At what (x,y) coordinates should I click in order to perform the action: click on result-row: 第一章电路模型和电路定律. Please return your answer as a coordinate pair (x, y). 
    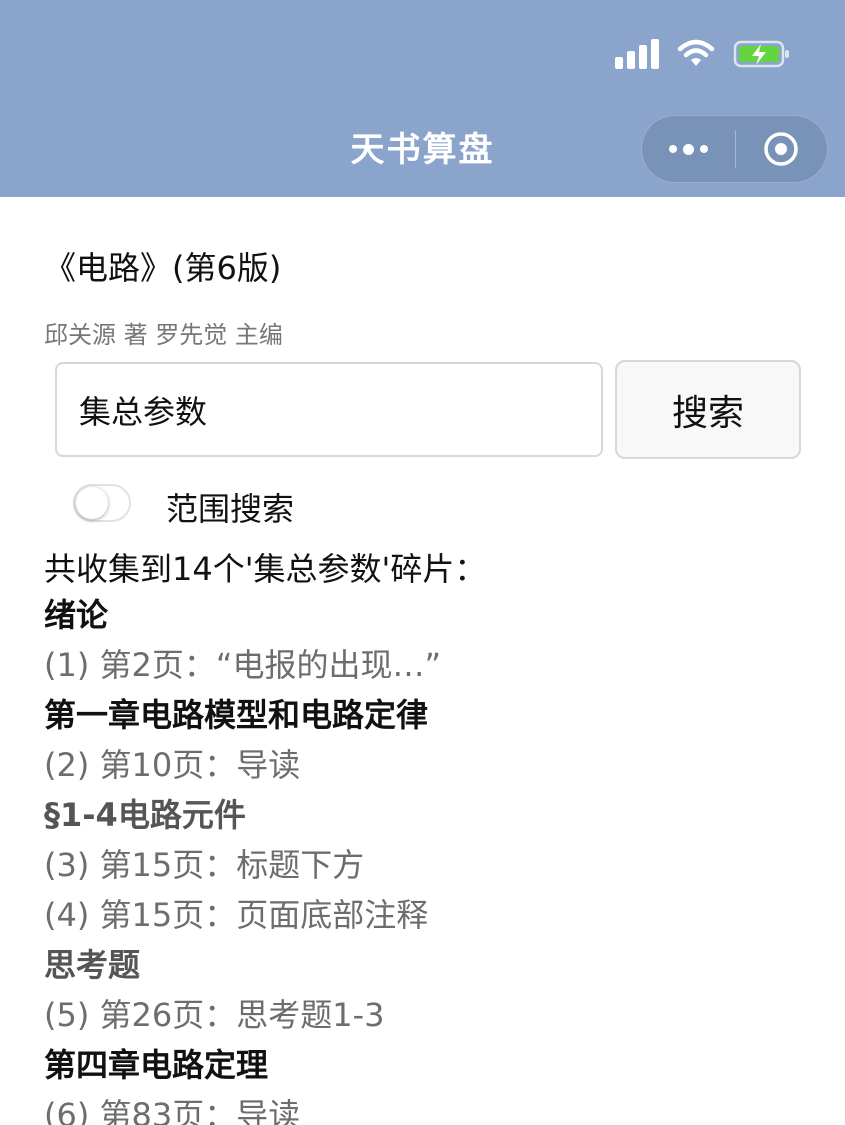
    Looking at the image, I should click on (236, 715).